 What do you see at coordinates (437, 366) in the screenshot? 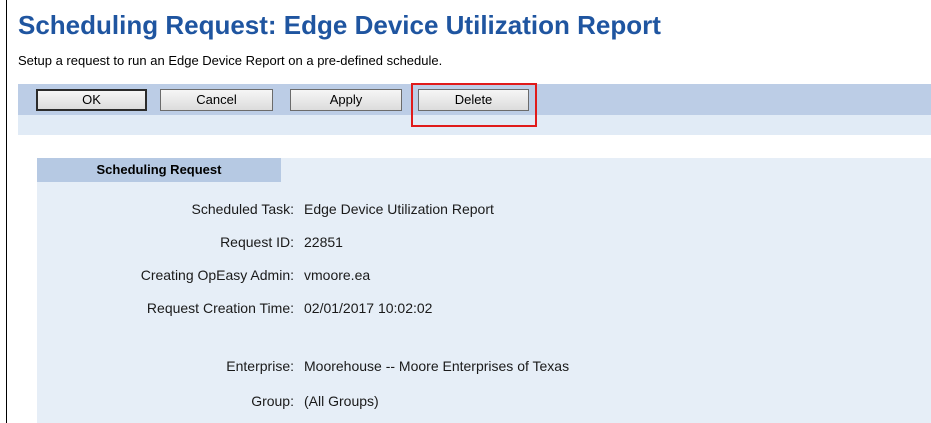
I see `field-value: Moorehouse -- Moore Enterprises of Texas` at bounding box center [437, 366].